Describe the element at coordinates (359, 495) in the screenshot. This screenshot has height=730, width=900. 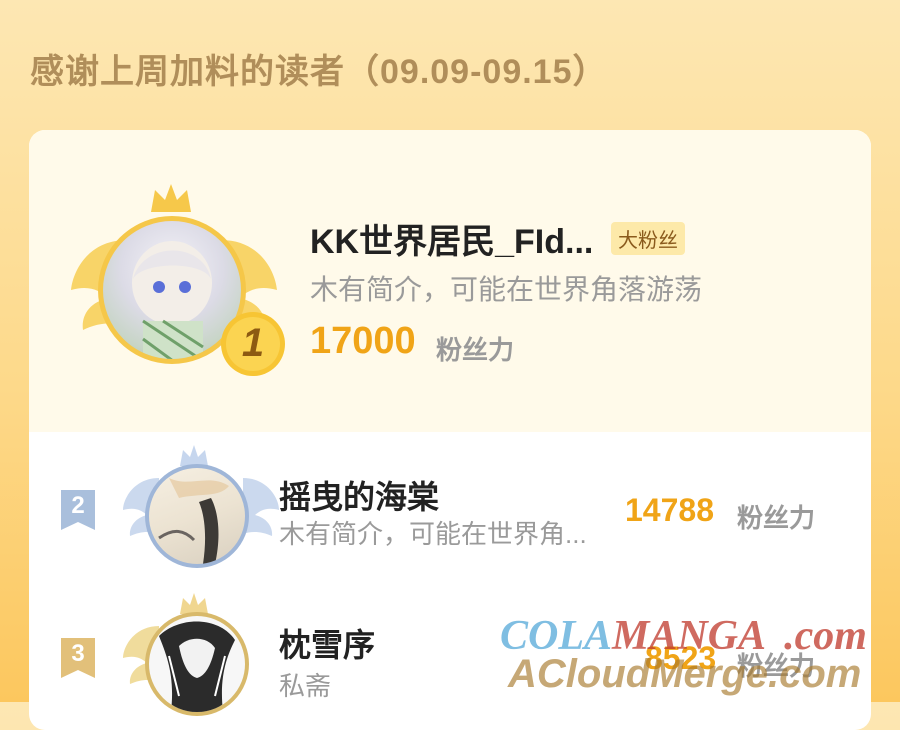
I see `rank-2-name: 摇曳的海棠` at that location.